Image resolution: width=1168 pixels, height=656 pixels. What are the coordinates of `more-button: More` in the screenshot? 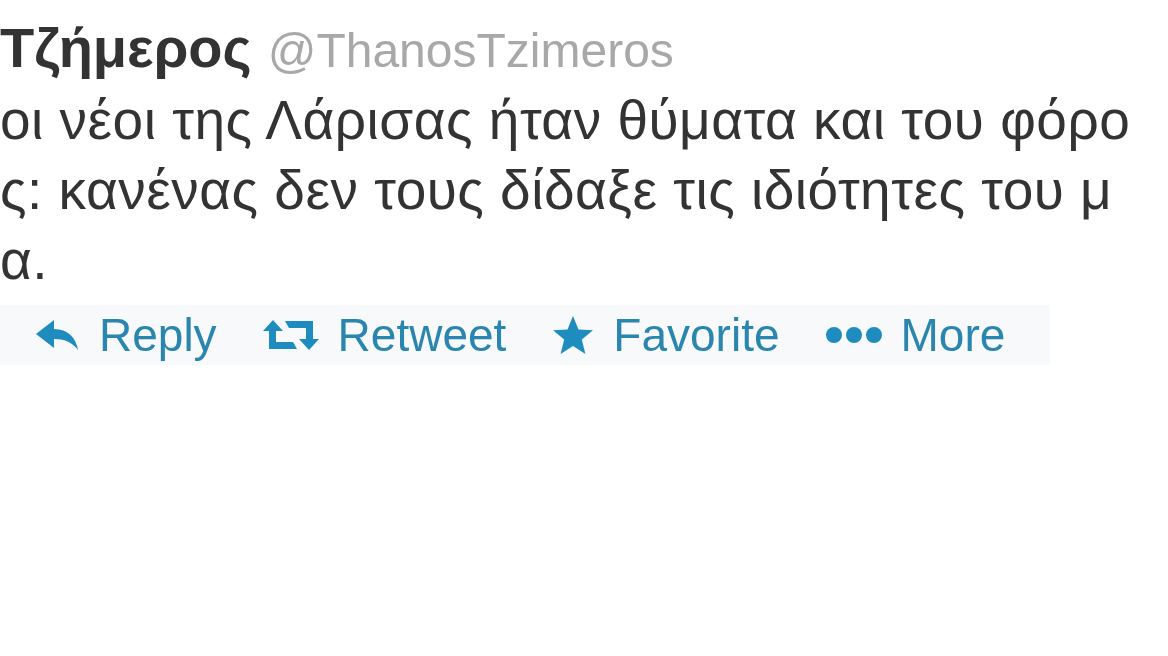 It's located at (915, 335).